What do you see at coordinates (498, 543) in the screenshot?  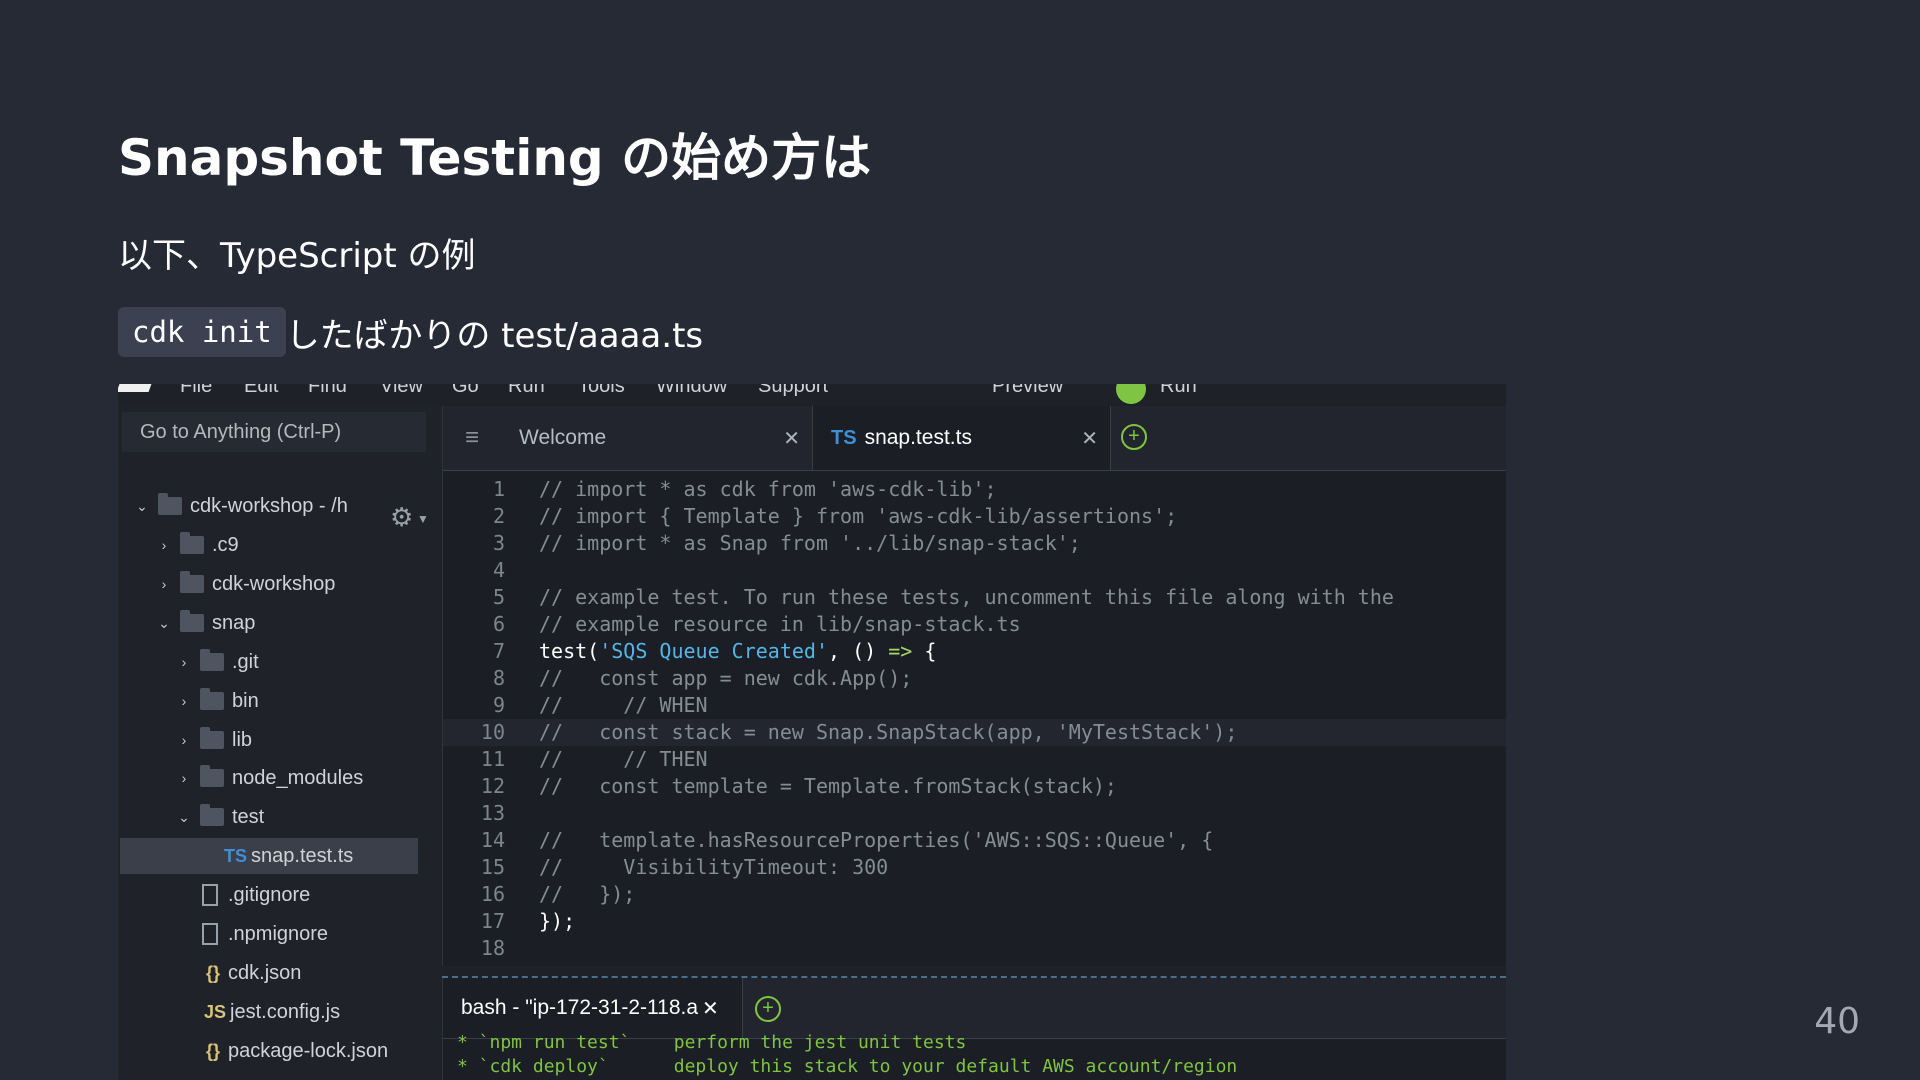 I see `line-number: 3` at bounding box center [498, 543].